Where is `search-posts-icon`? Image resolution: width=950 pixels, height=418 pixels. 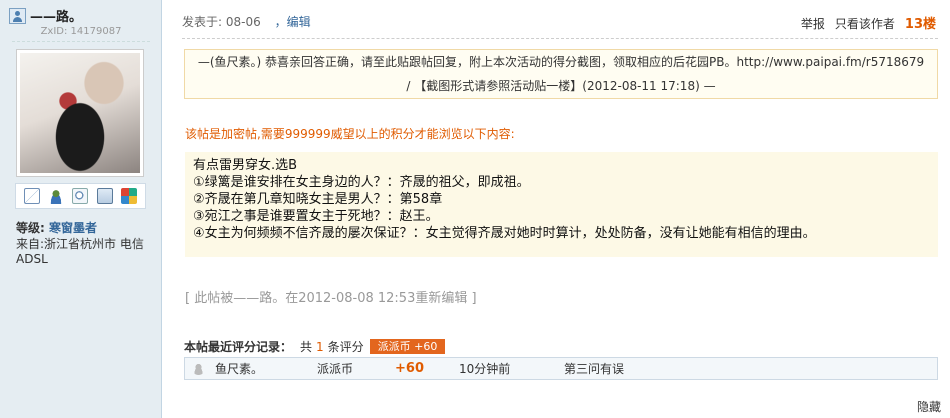
search-posts-icon is located at coordinates (80, 196).